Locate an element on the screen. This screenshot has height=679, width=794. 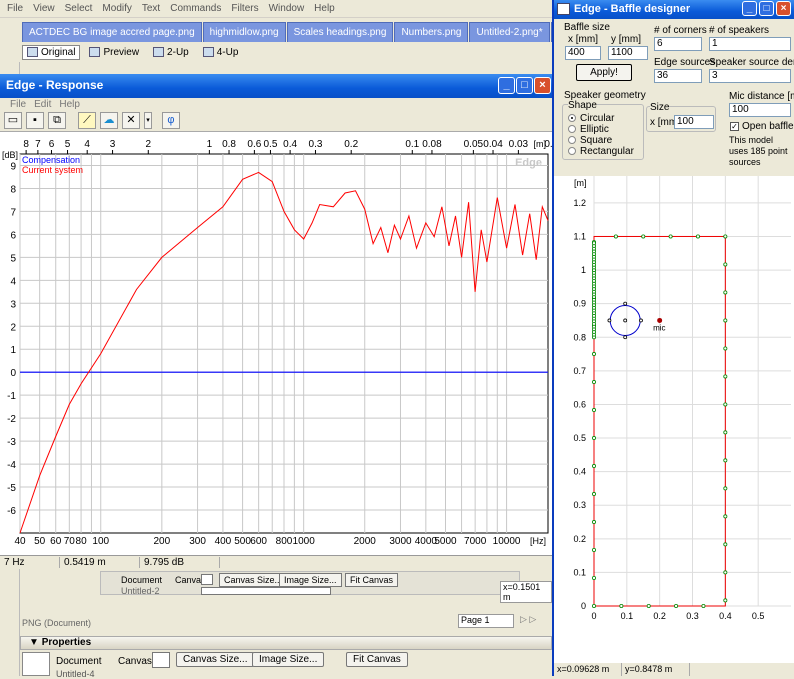
baffle-y-tick-label: 0.9 is located at coordinates (579, 304).